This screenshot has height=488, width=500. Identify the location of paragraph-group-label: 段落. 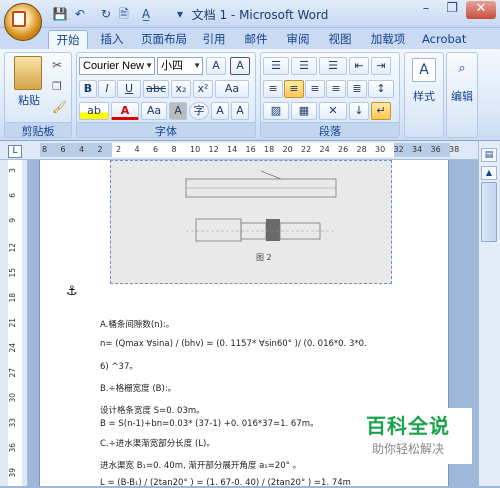
(330, 130).